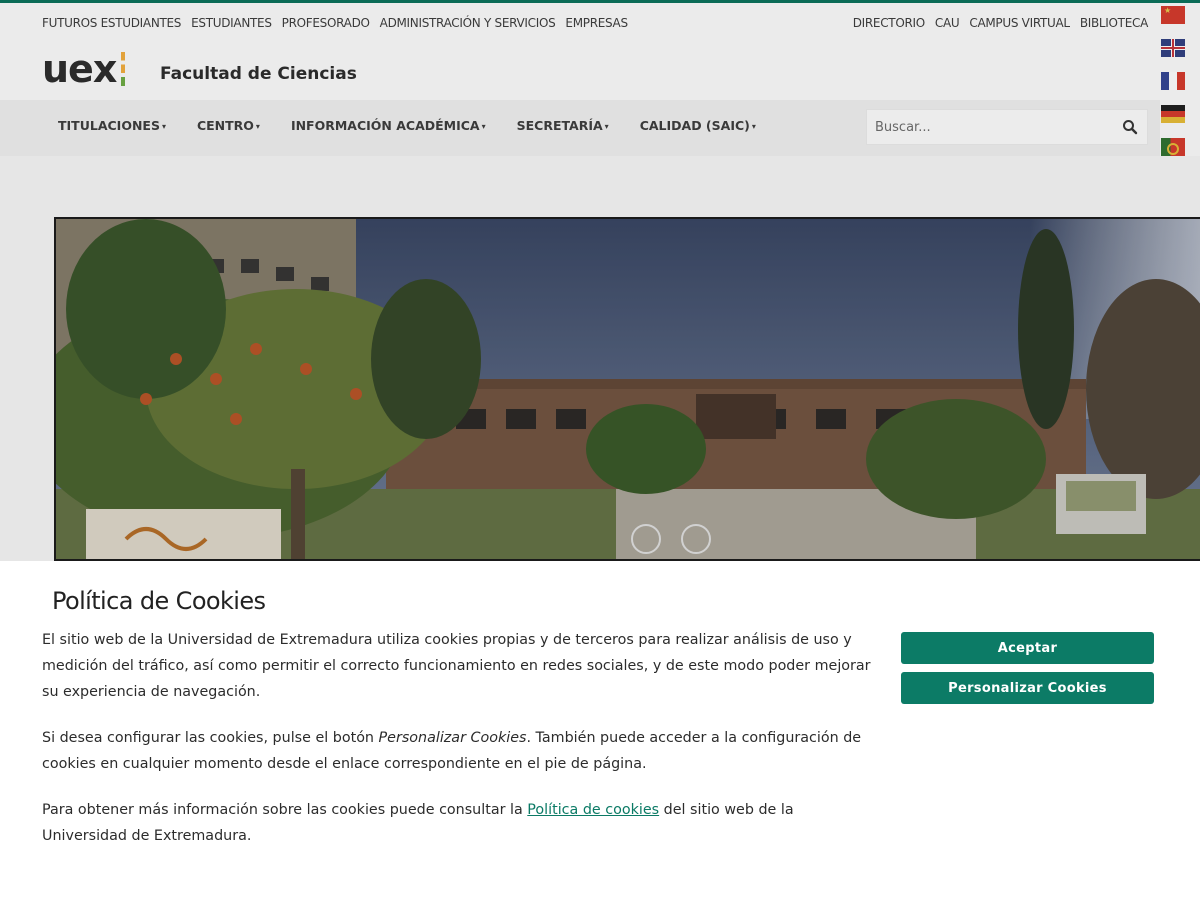 The width and height of the screenshot is (1200, 900). I want to click on germany-flag-icon, so click(1173, 114).